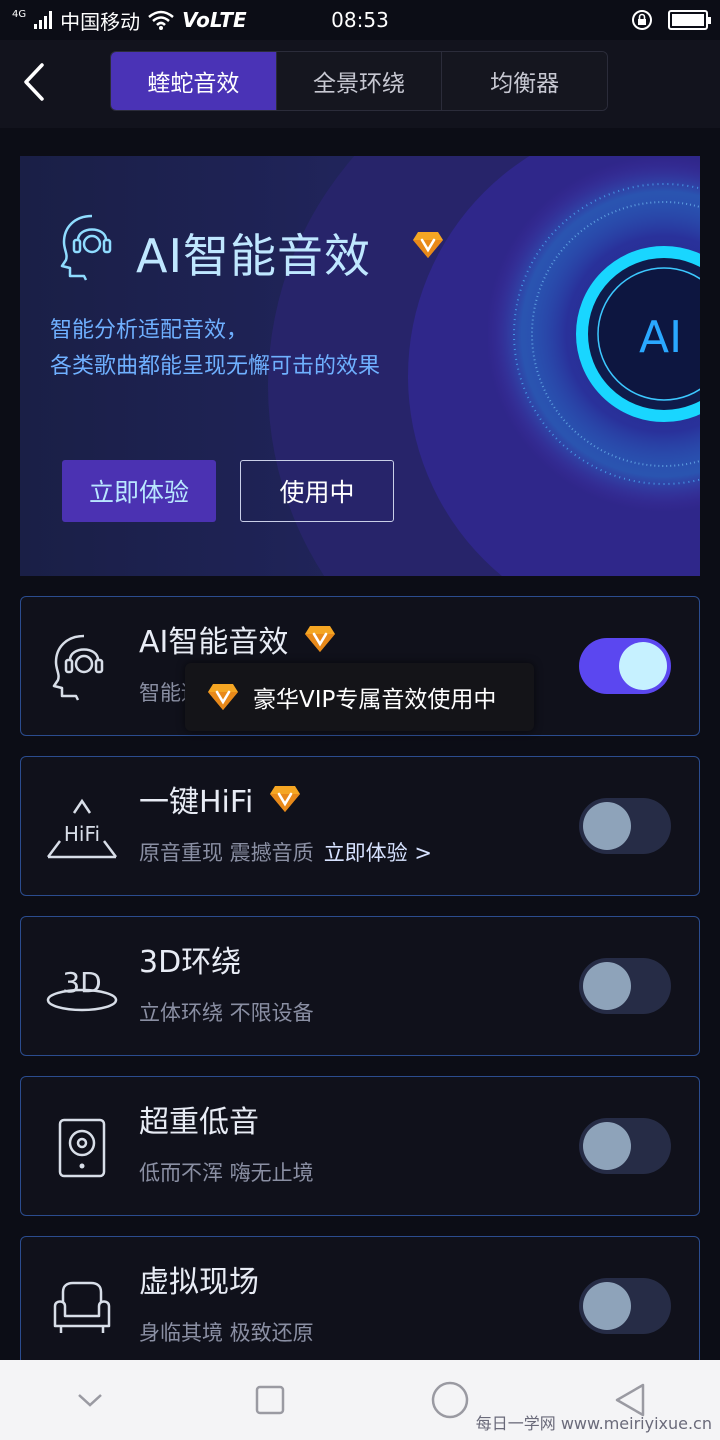 The width and height of the screenshot is (720, 1440). I want to click on tab-equalizer: 均衡器, so click(524, 81).